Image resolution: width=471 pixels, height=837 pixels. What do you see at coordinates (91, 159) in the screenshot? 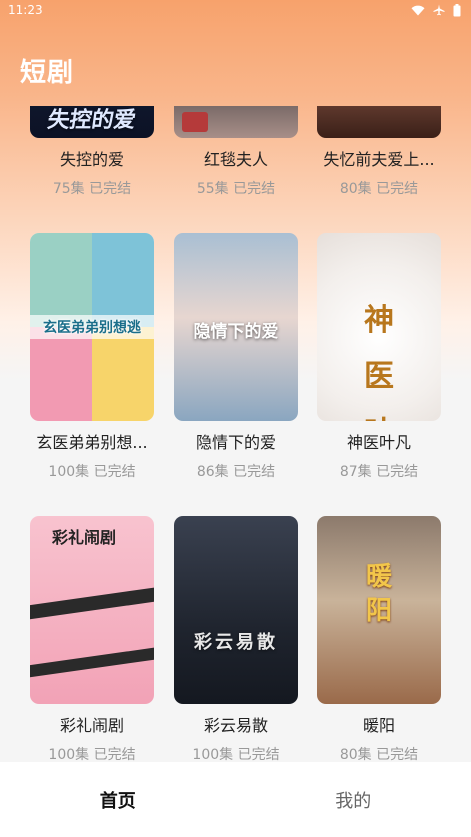
I see `drama-title: 失控的爱` at bounding box center [91, 159].